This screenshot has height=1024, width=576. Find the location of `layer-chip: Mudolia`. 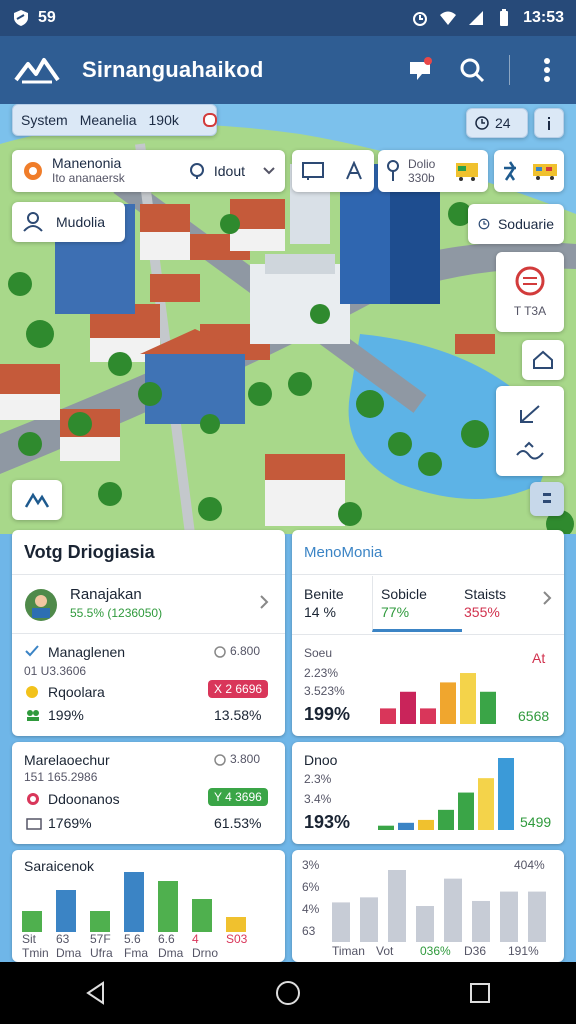

layer-chip: Mudolia is located at coordinates (68, 222).